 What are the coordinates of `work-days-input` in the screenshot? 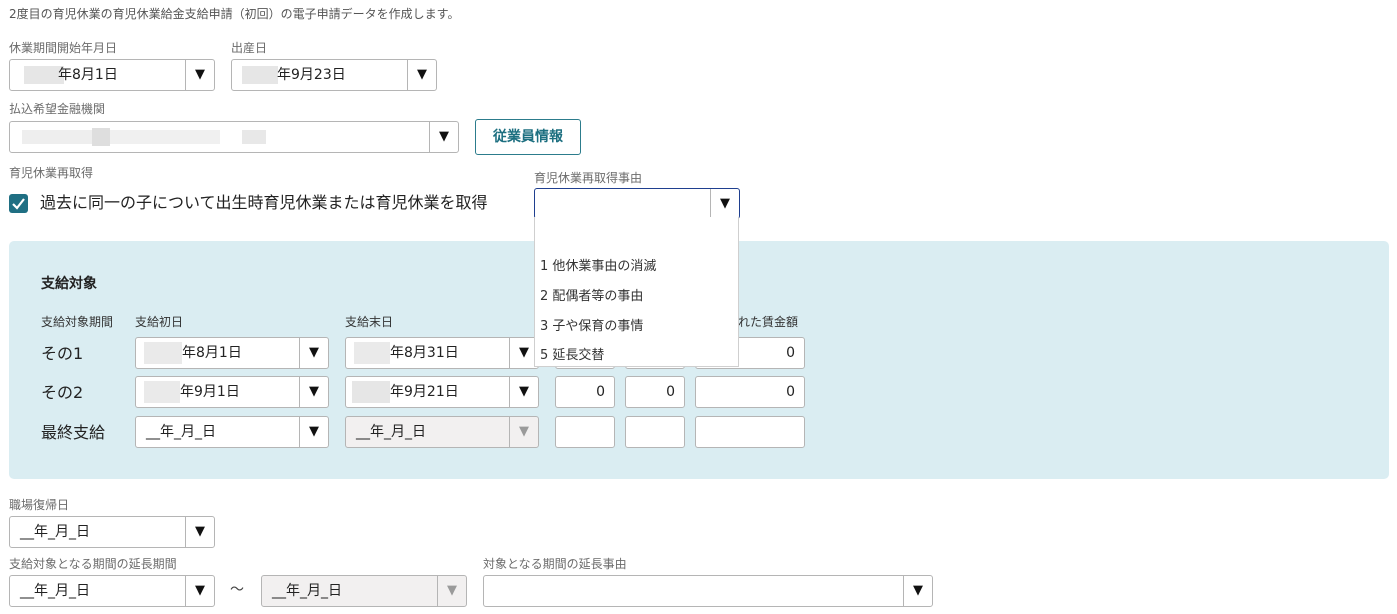 It's located at (655, 432).